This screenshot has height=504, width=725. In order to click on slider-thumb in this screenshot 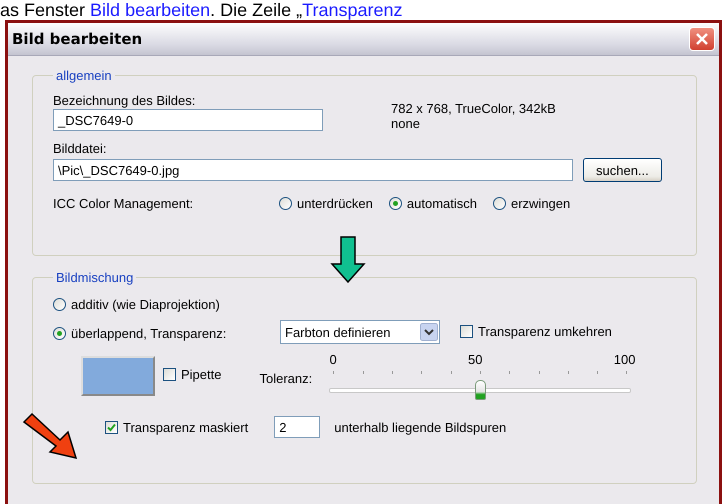, I will do `click(480, 390)`.